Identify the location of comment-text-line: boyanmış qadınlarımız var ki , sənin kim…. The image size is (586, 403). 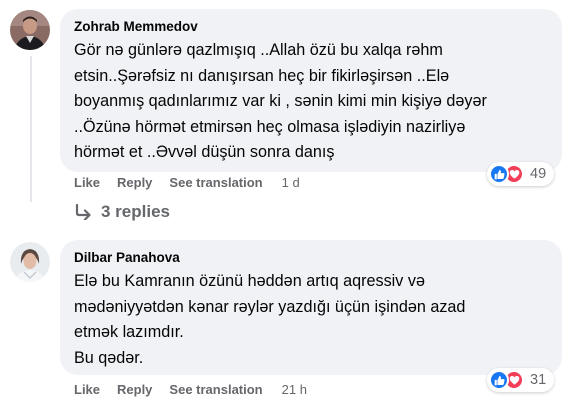
(280, 101).